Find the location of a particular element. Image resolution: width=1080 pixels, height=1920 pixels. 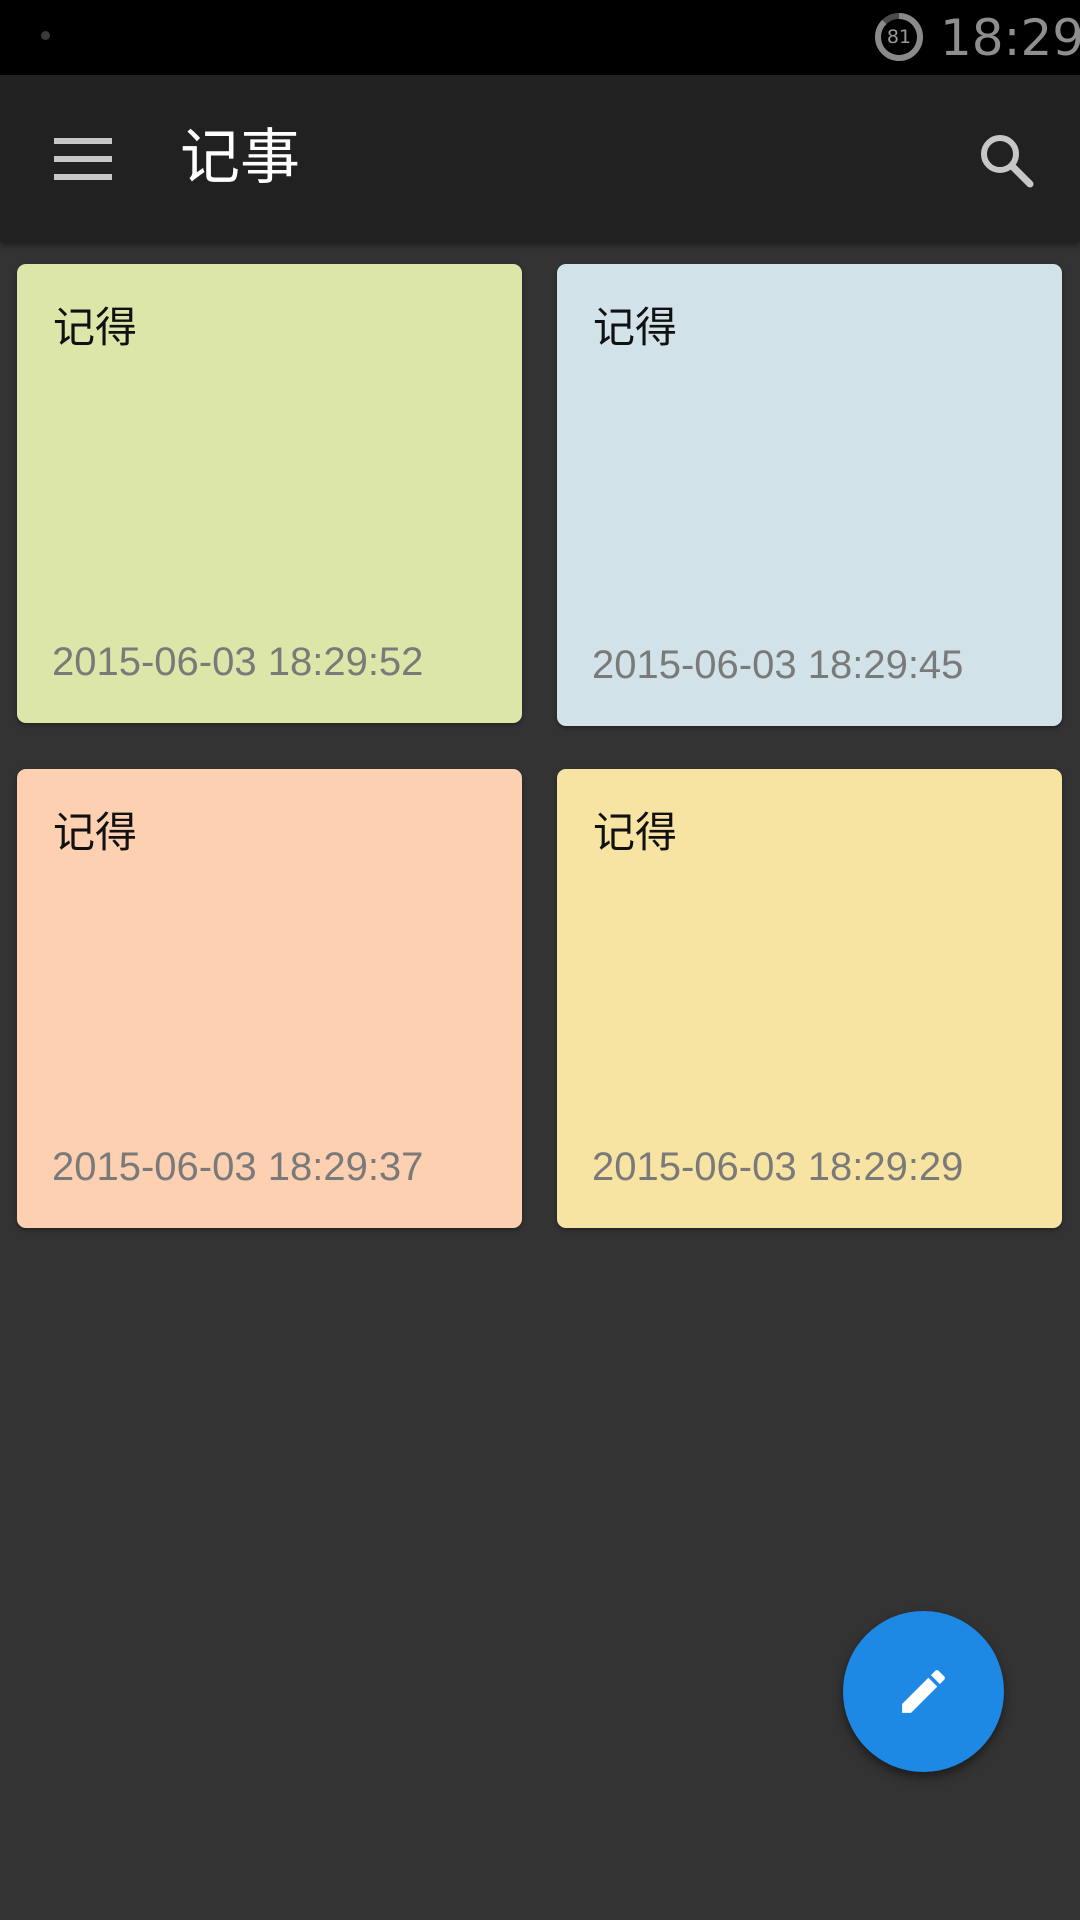

note-timestamp: 2015-06-03 18:29:37 is located at coordinates (238, 1167).